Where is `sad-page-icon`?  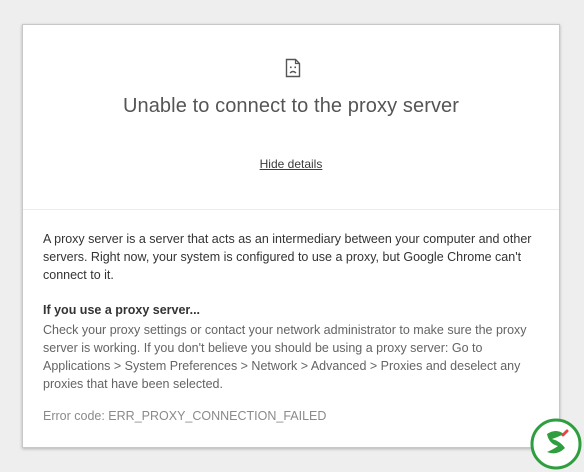
sad-page-icon is located at coordinates (293, 68).